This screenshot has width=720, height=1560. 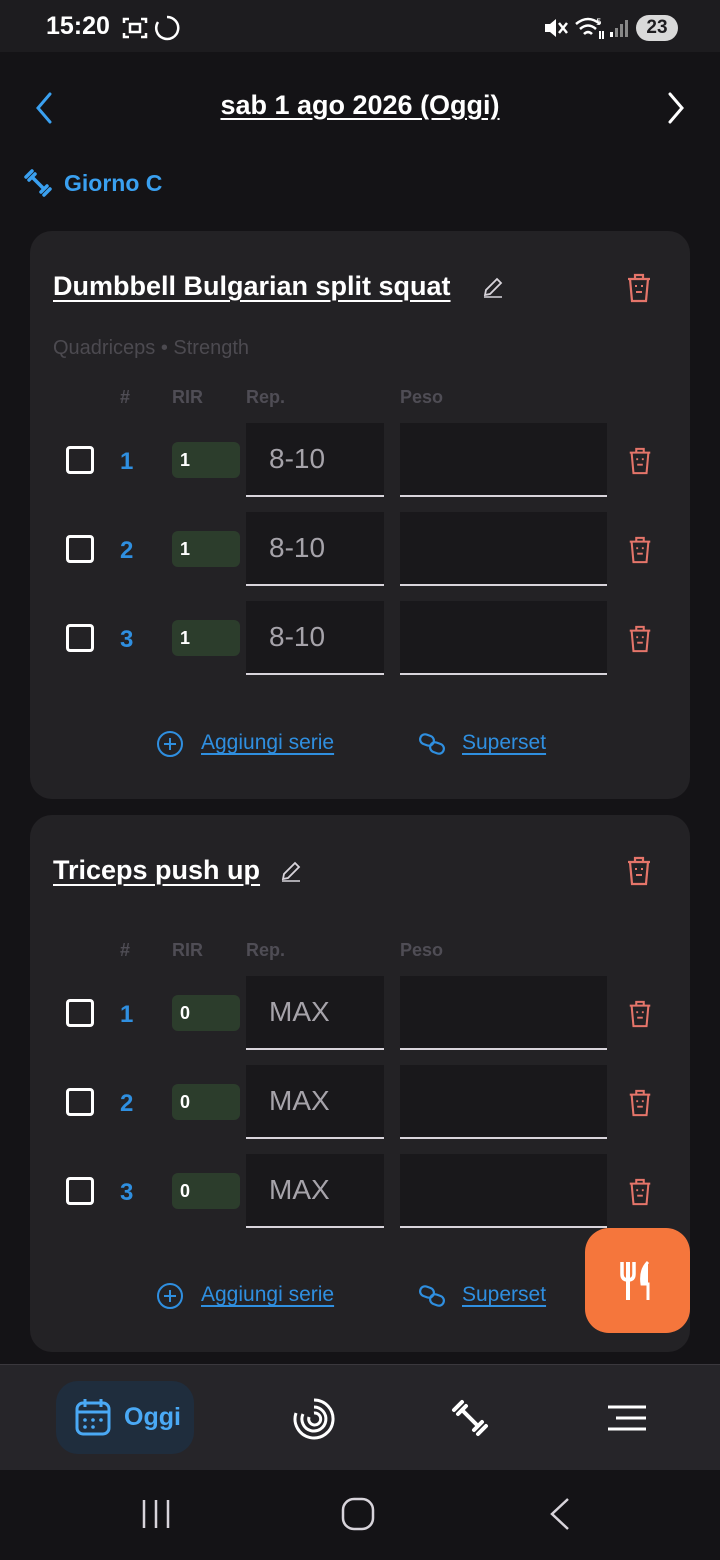 What do you see at coordinates (676, 108) in the screenshot?
I see `chevron-right-icon` at bounding box center [676, 108].